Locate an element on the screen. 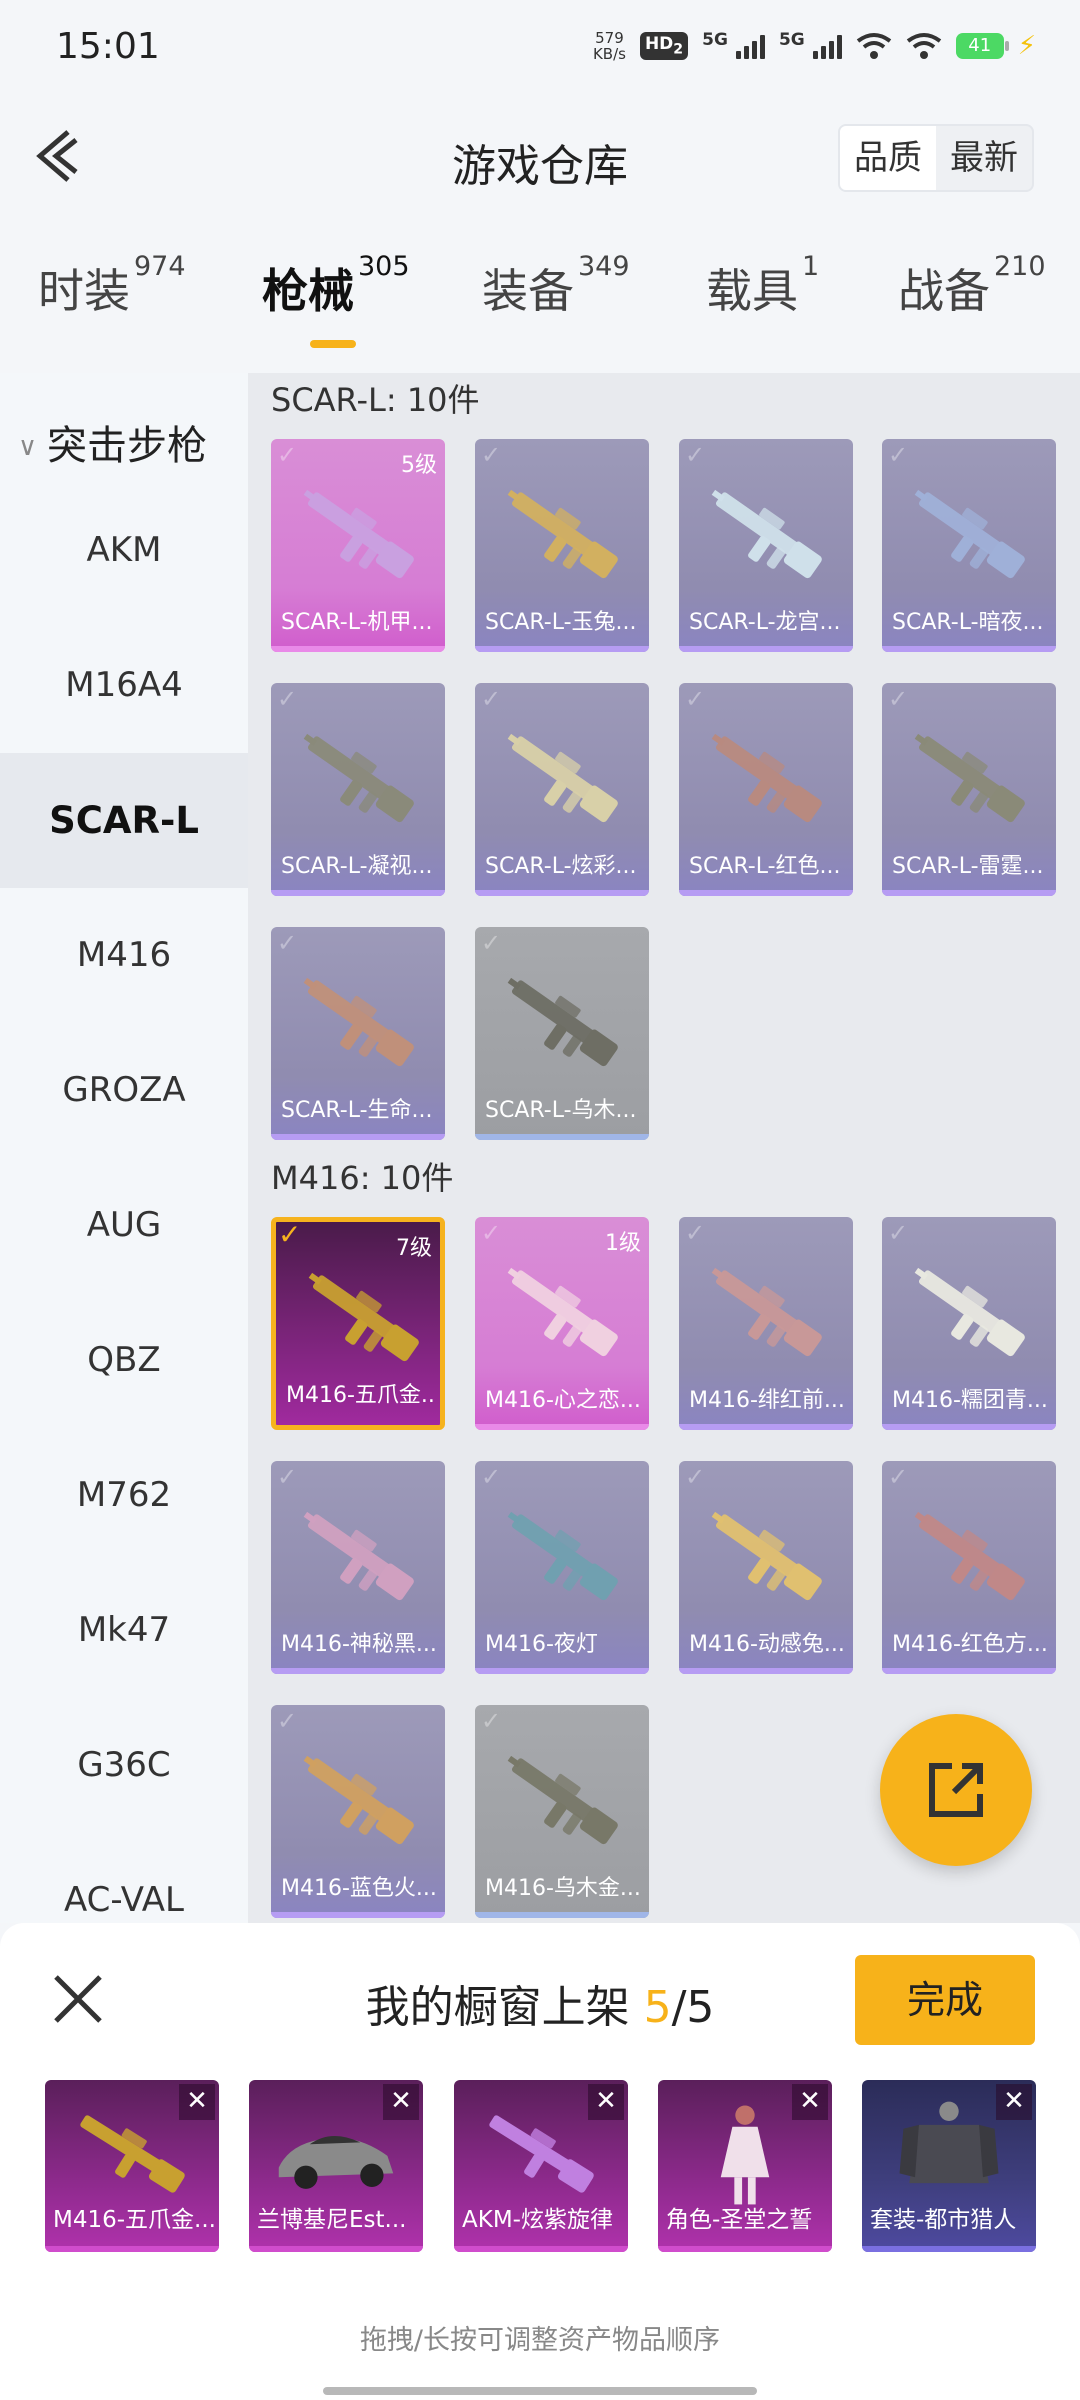  done-button: 完成 is located at coordinates (945, 2000).